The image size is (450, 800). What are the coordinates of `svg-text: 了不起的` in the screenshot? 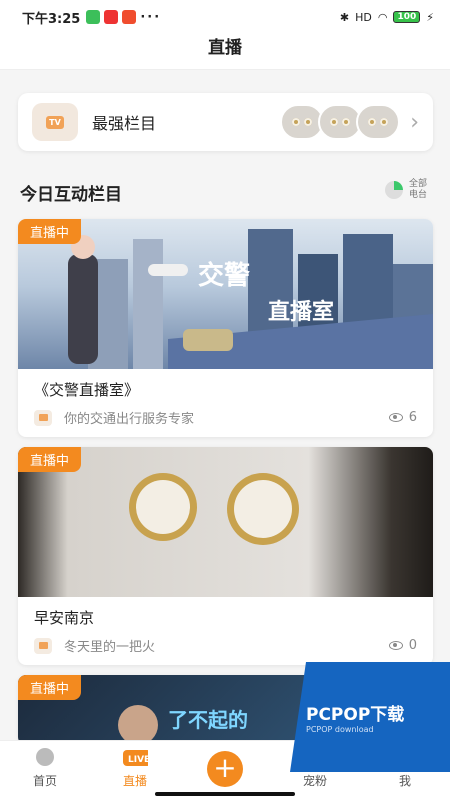 It's located at (208, 720).